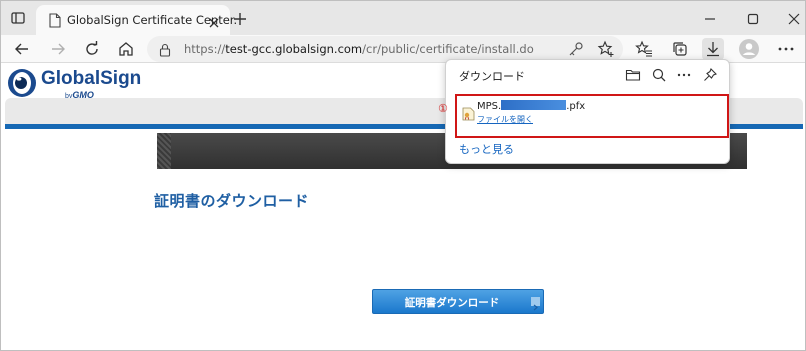 This screenshot has width=806, height=351. What do you see at coordinates (58, 49) in the screenshot?
I see `forward-arrow-icon` at bounding box center [58, 49].